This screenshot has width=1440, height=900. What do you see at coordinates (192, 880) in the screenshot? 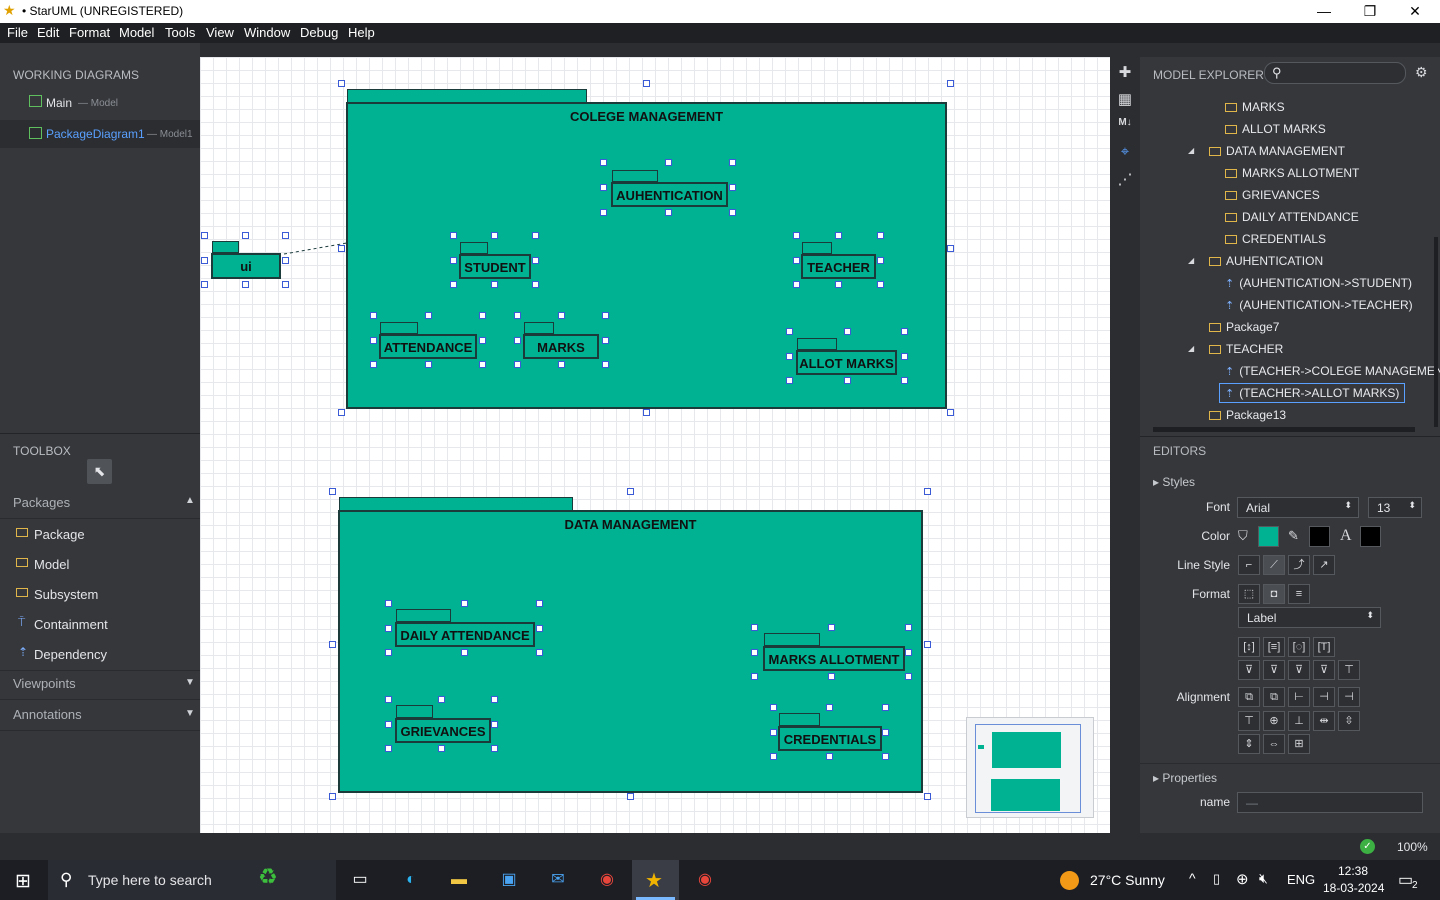
I see `taskbar-search: ⚲ Type here to search ♻` at bounding box center [192, 880].